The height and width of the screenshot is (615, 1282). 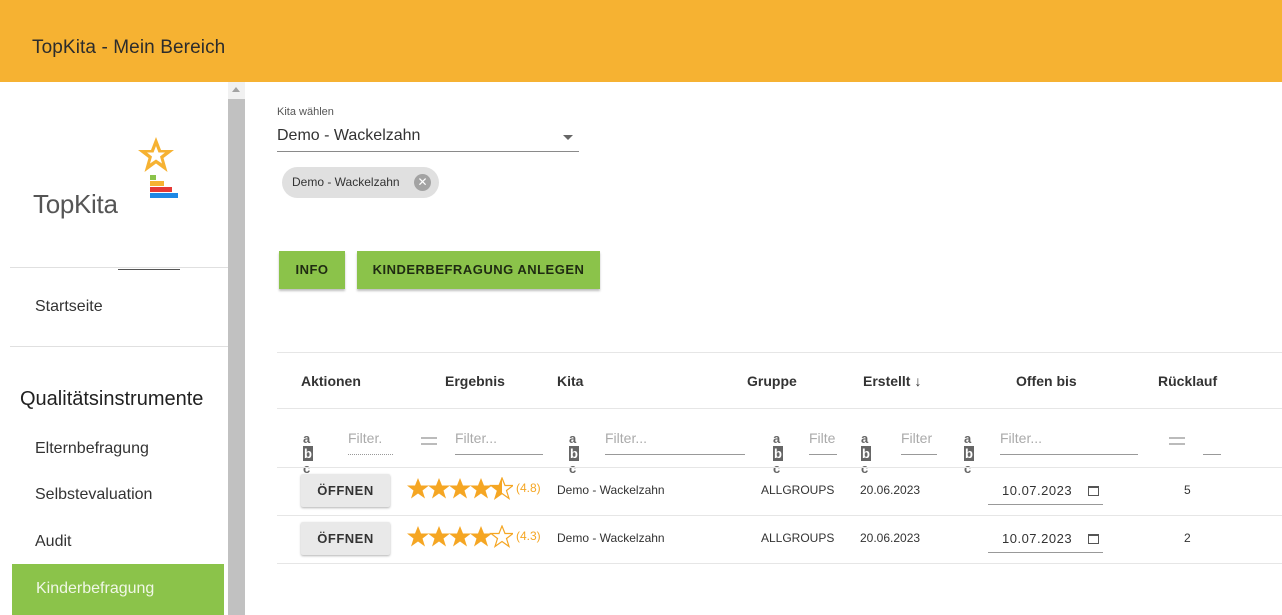 What do you see at coordinates (93, 495) in the screenshot?
I see `nav-selbstevaluation: Selbstevaluation` at bounding box center [93, 495].